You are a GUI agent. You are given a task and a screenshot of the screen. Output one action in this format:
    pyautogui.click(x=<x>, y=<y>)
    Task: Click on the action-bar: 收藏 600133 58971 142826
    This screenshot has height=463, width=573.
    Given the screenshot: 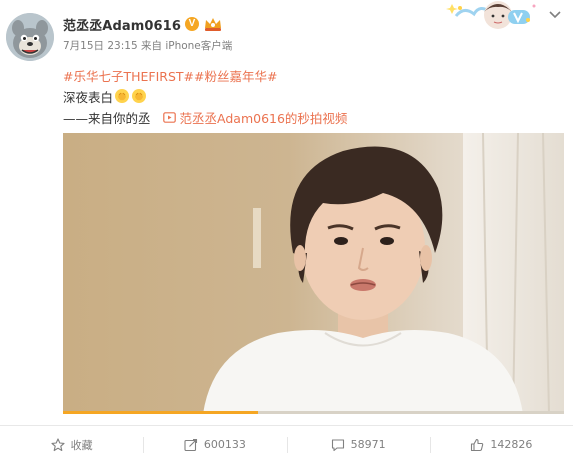 What is the action you would take?
    pyautogui.click(x=286, y=444)
    